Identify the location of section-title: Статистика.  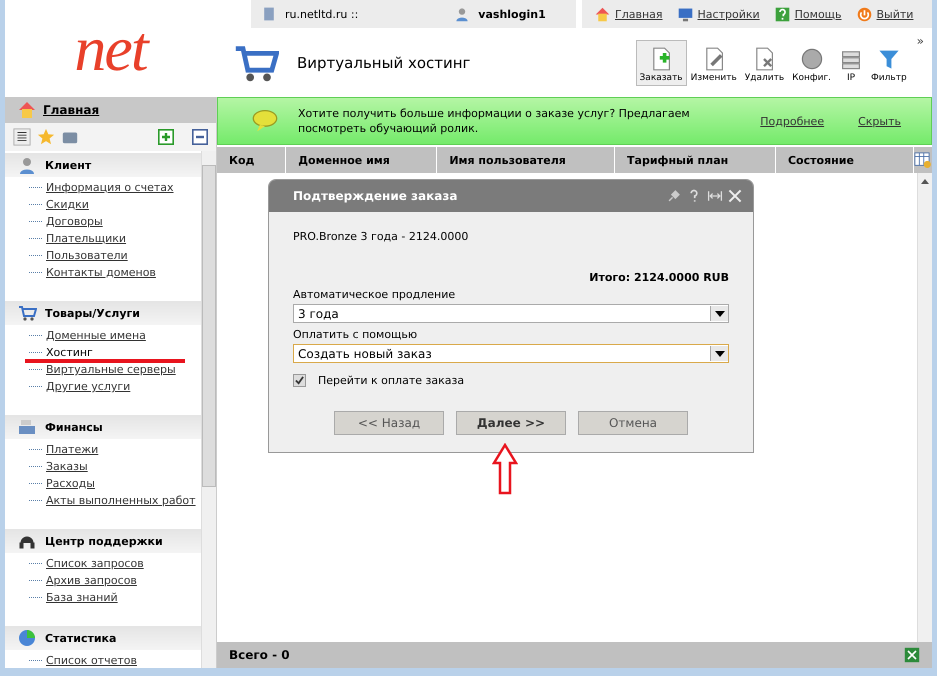
(80, 638).